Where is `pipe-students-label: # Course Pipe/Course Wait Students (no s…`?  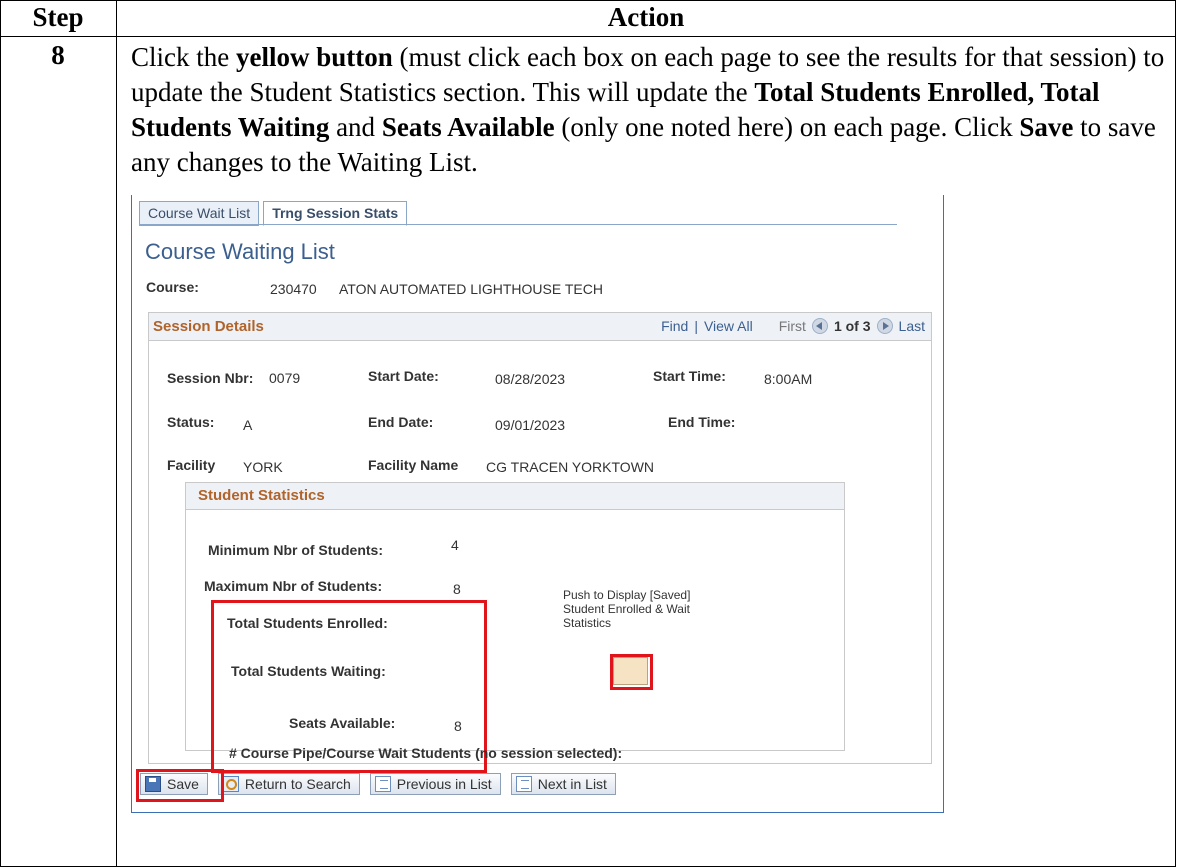
pipe-students-label: # Course Pipe/Course Wait Students (no s… is located at coordinates (426, 753).